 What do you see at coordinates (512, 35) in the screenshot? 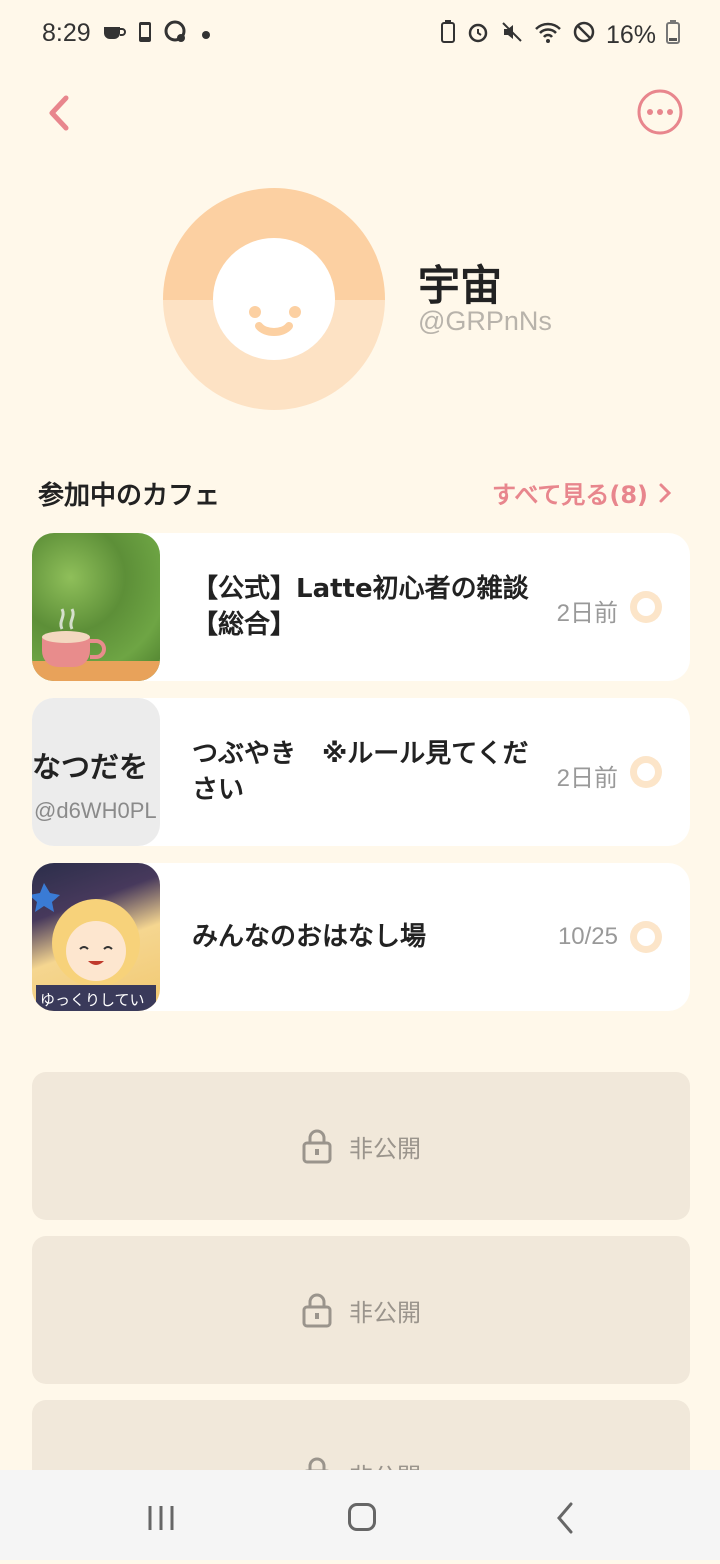
I see `mute-icon` at bounding box center [512, 35].